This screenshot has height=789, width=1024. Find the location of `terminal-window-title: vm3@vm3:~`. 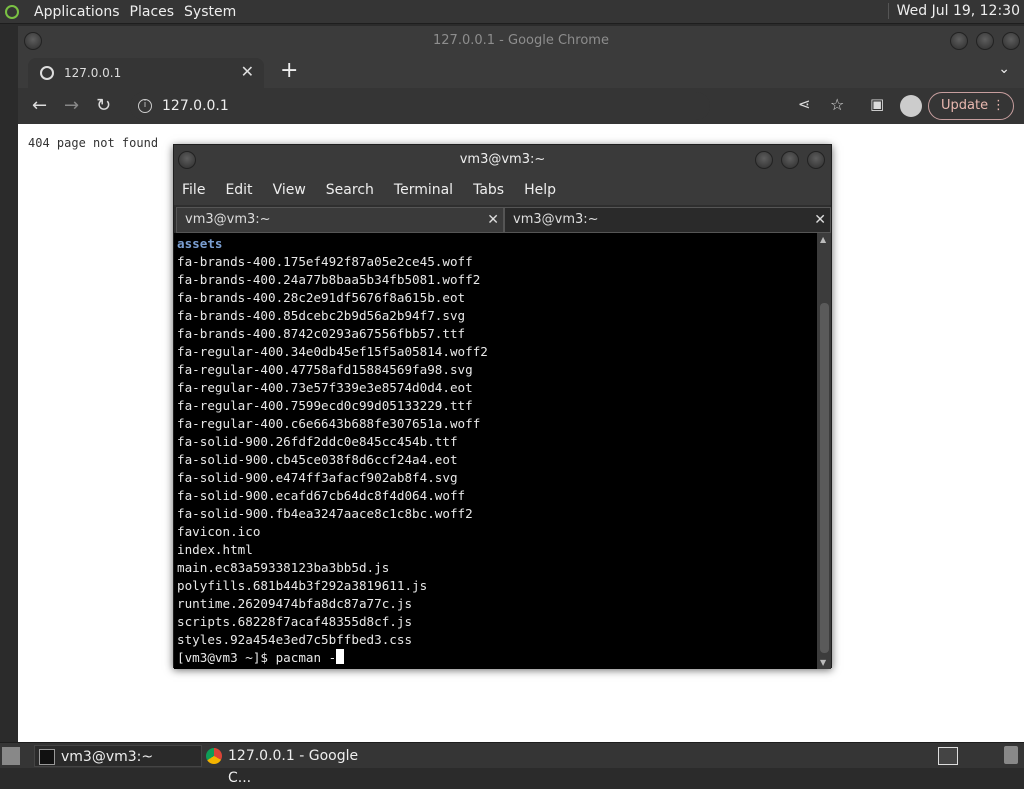

terminal-window-title: vm3@vm3:~ is located at coordinates (502, 159).